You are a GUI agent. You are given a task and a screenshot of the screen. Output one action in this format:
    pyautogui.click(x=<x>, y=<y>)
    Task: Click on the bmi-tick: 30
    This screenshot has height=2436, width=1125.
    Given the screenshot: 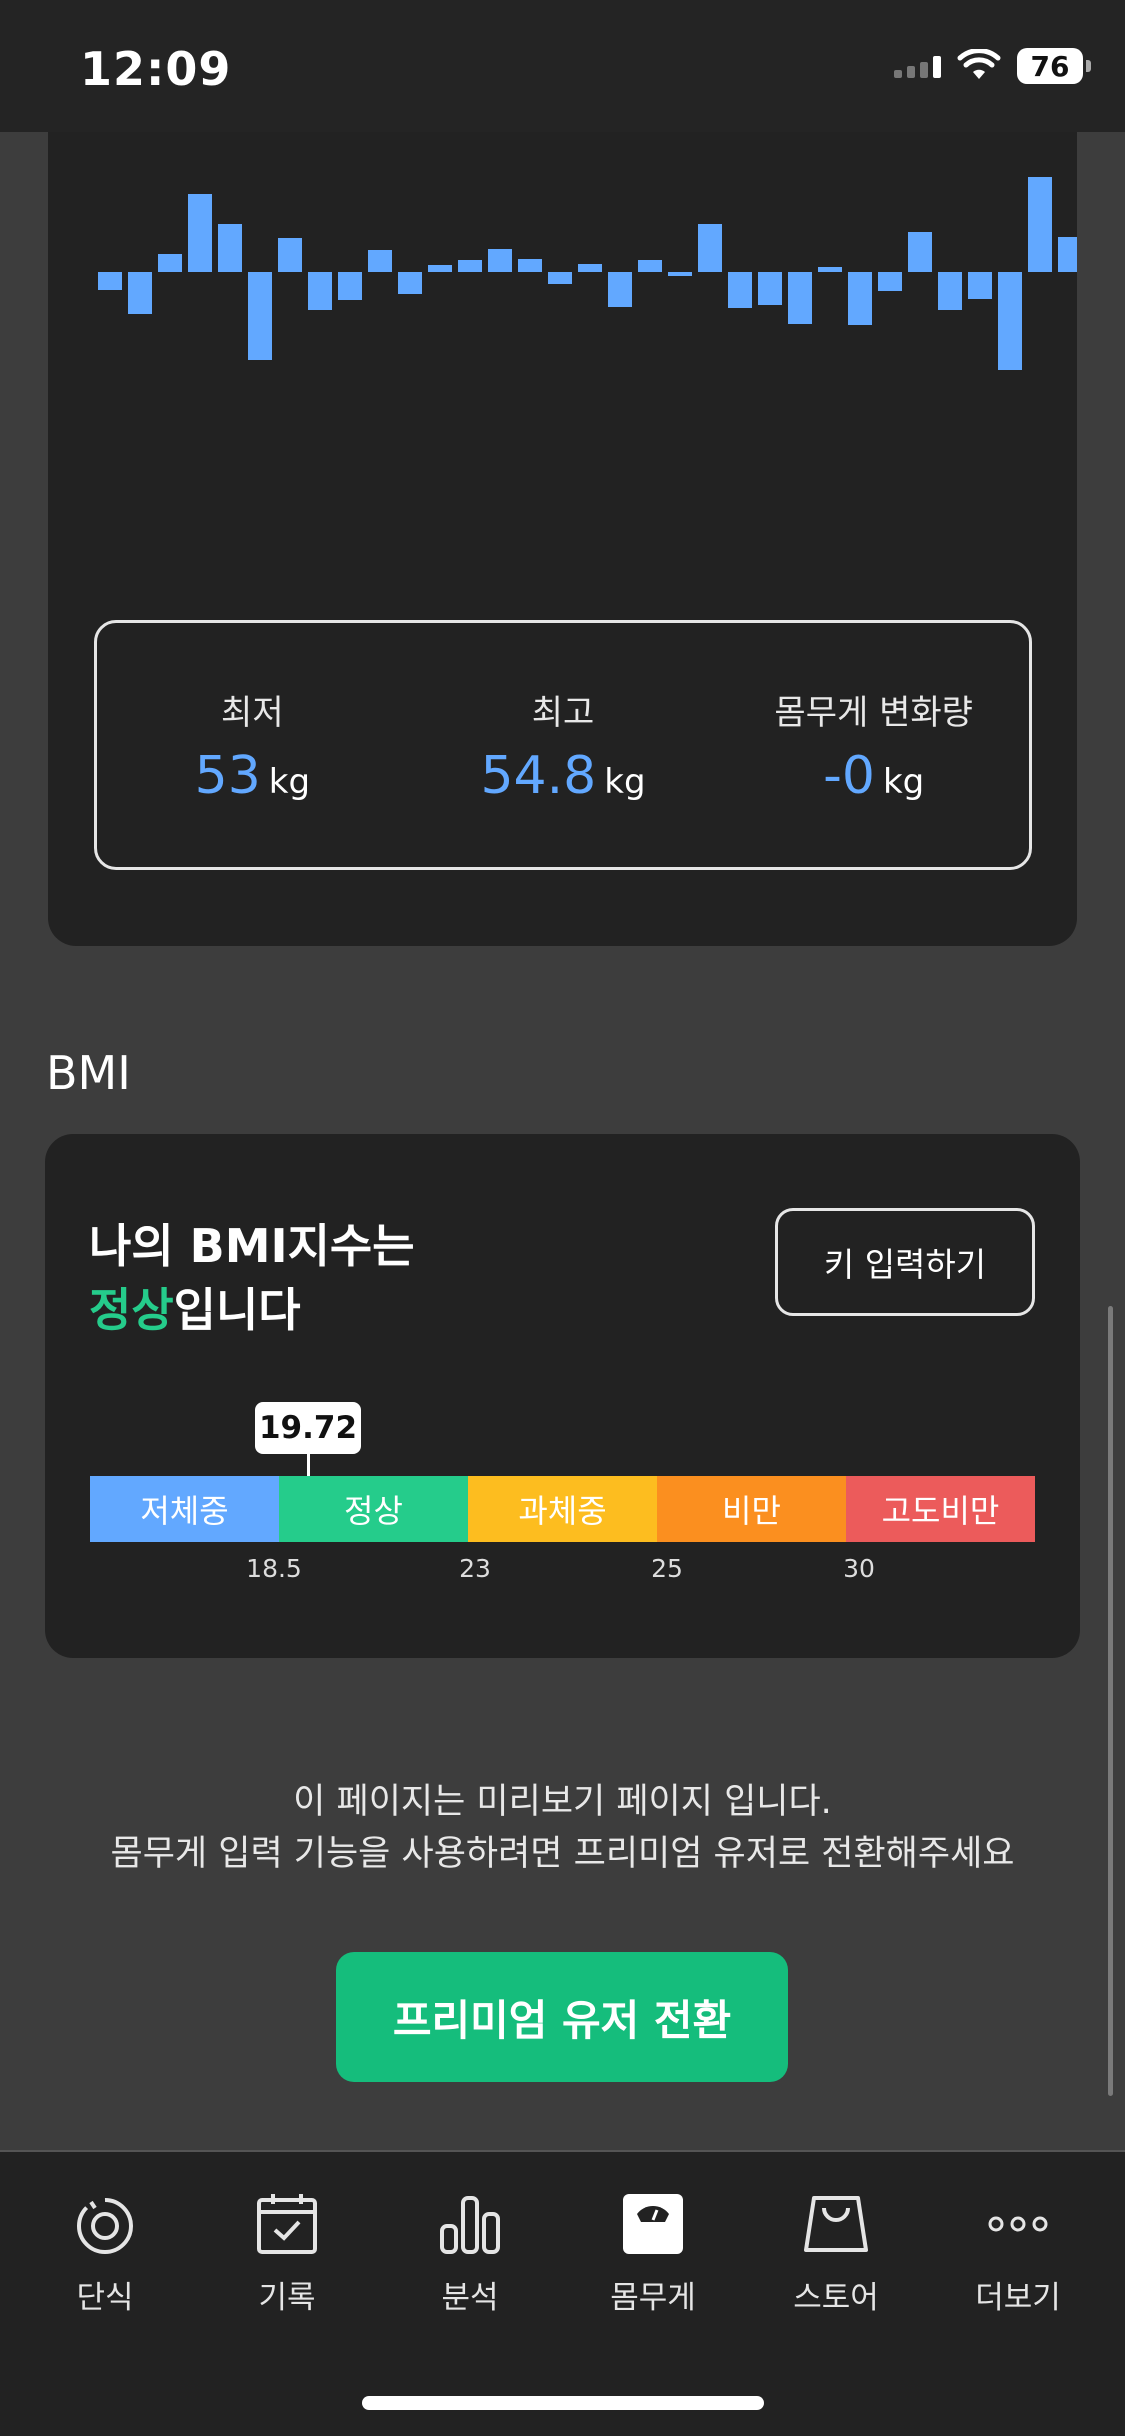 What is the action you would take?
    pyautogui.click(x=859, y=1568)
    